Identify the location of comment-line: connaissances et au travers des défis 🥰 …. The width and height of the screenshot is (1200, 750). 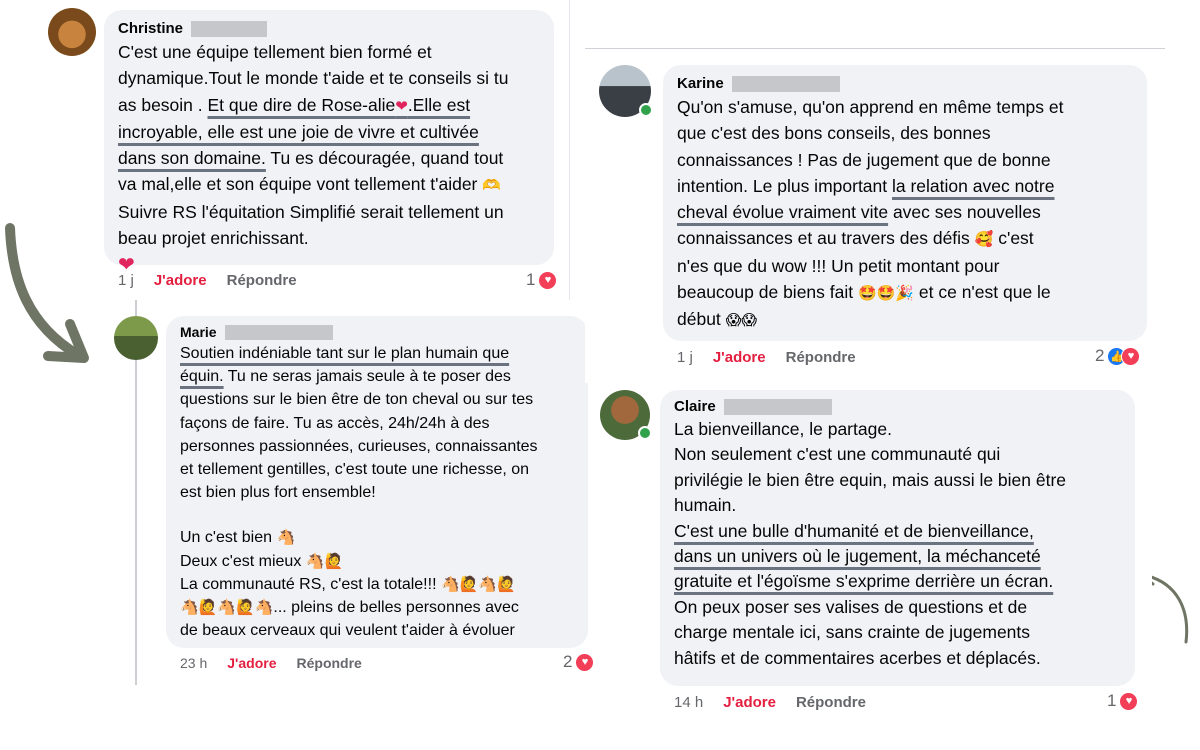
(855, 238).